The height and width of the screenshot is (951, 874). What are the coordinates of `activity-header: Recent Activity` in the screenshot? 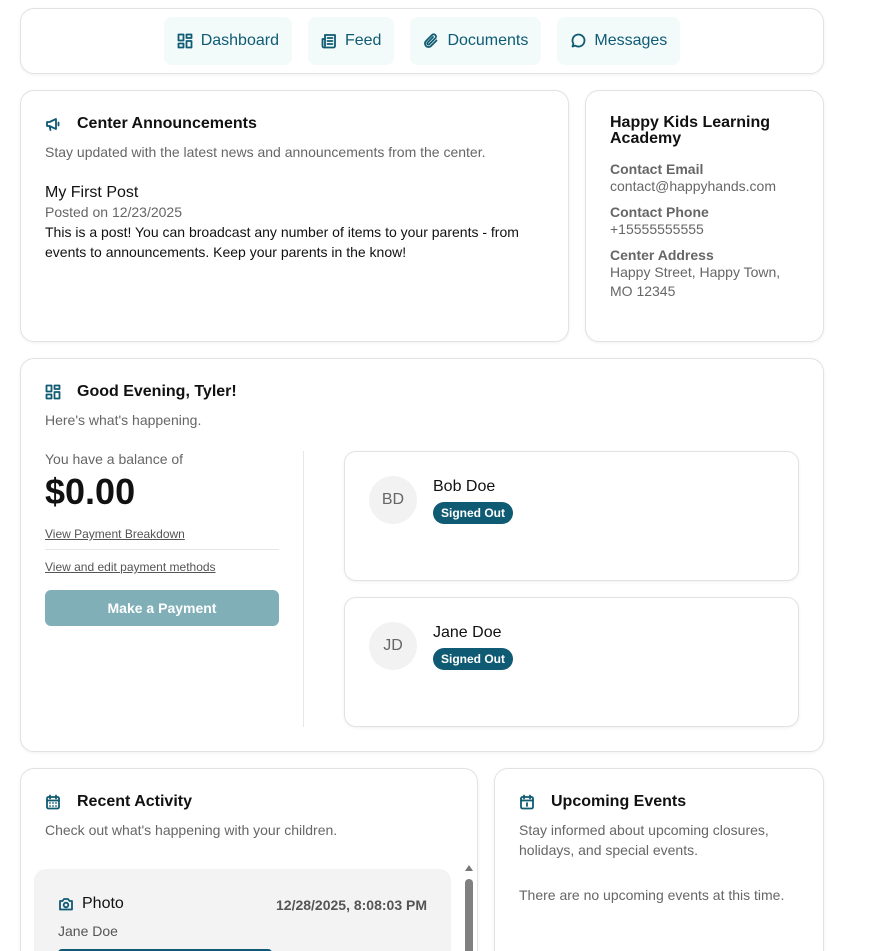 It's located at (249, 802).